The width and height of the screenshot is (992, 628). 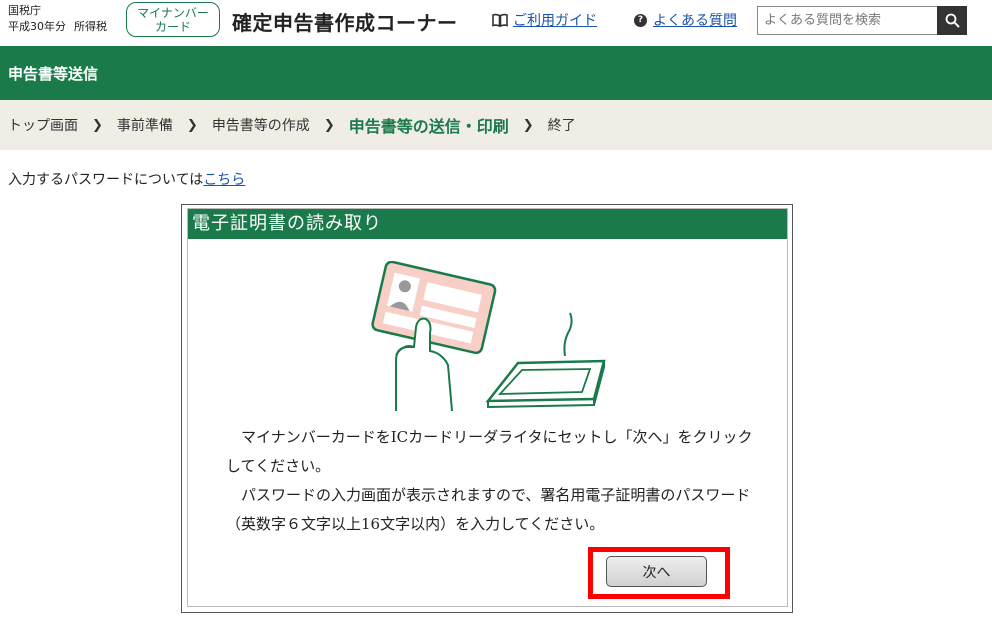 I want to click on faq-search, so click(x=862, y=20).